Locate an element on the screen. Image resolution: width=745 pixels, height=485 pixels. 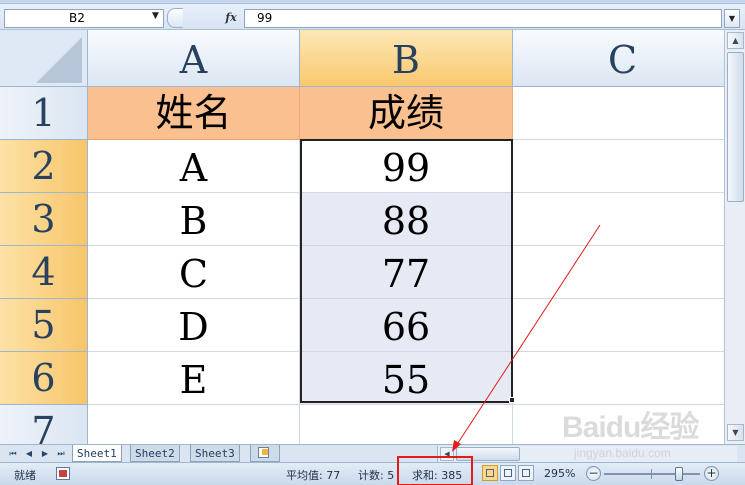
status-bar: 就绪 平均值: 77 计数: 5 求和: 385 295% − + is located at coordinates (372, 473).